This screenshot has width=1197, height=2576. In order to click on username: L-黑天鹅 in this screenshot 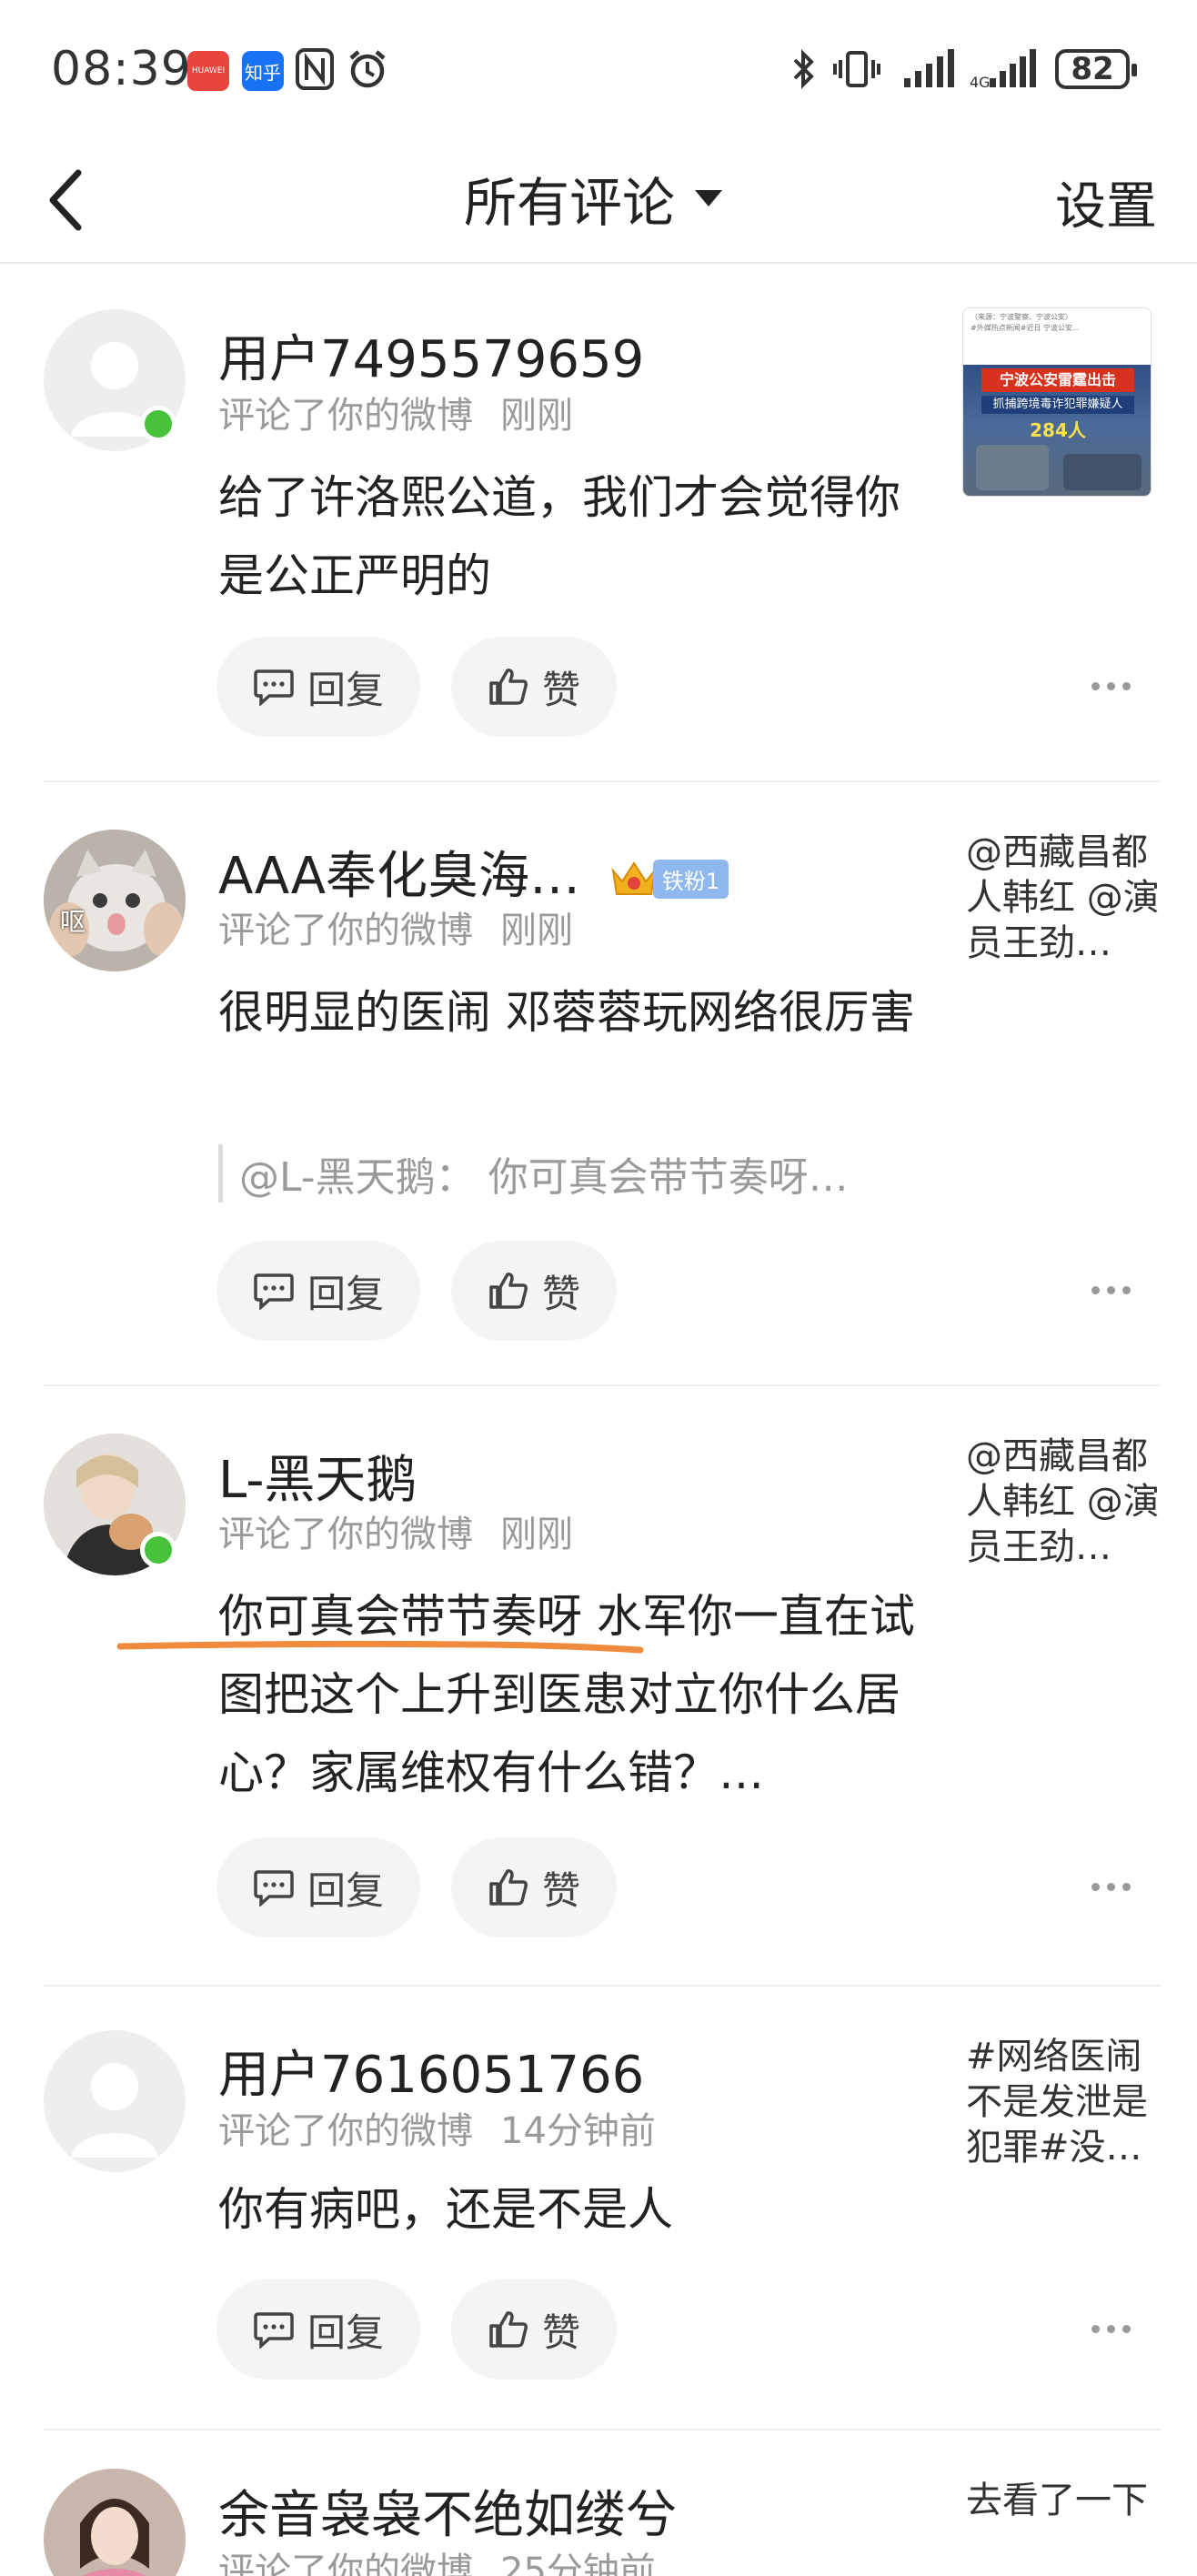, I will do `click(317, 1476)`.